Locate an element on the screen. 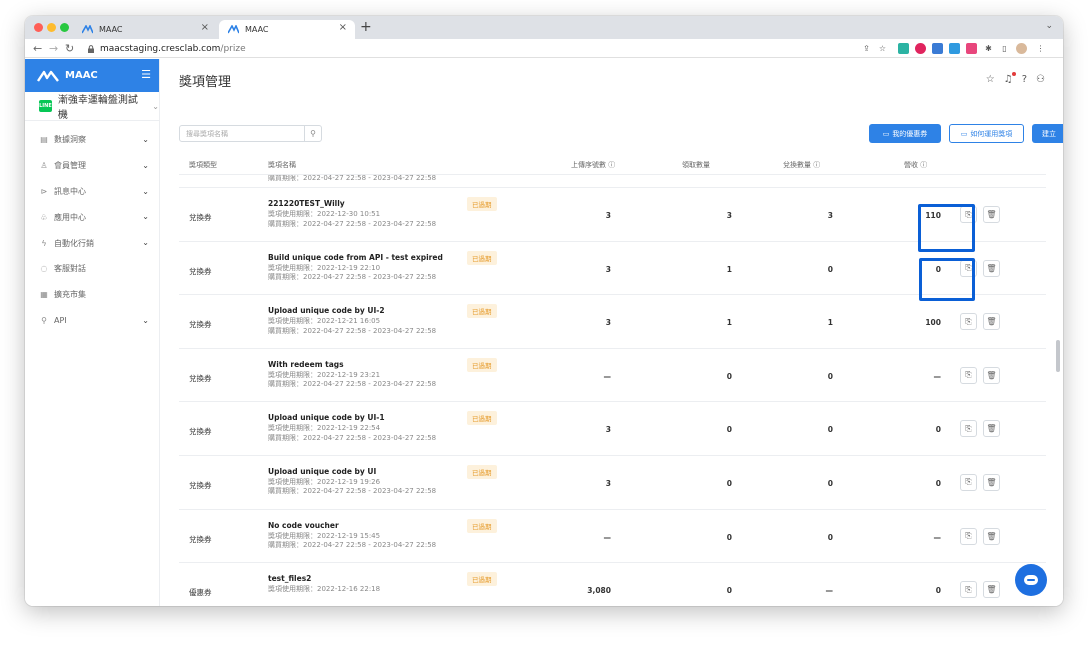 The width and height of the screenshot is (1089, 648). row-serials: 3 is located at coordinates (608, 215).